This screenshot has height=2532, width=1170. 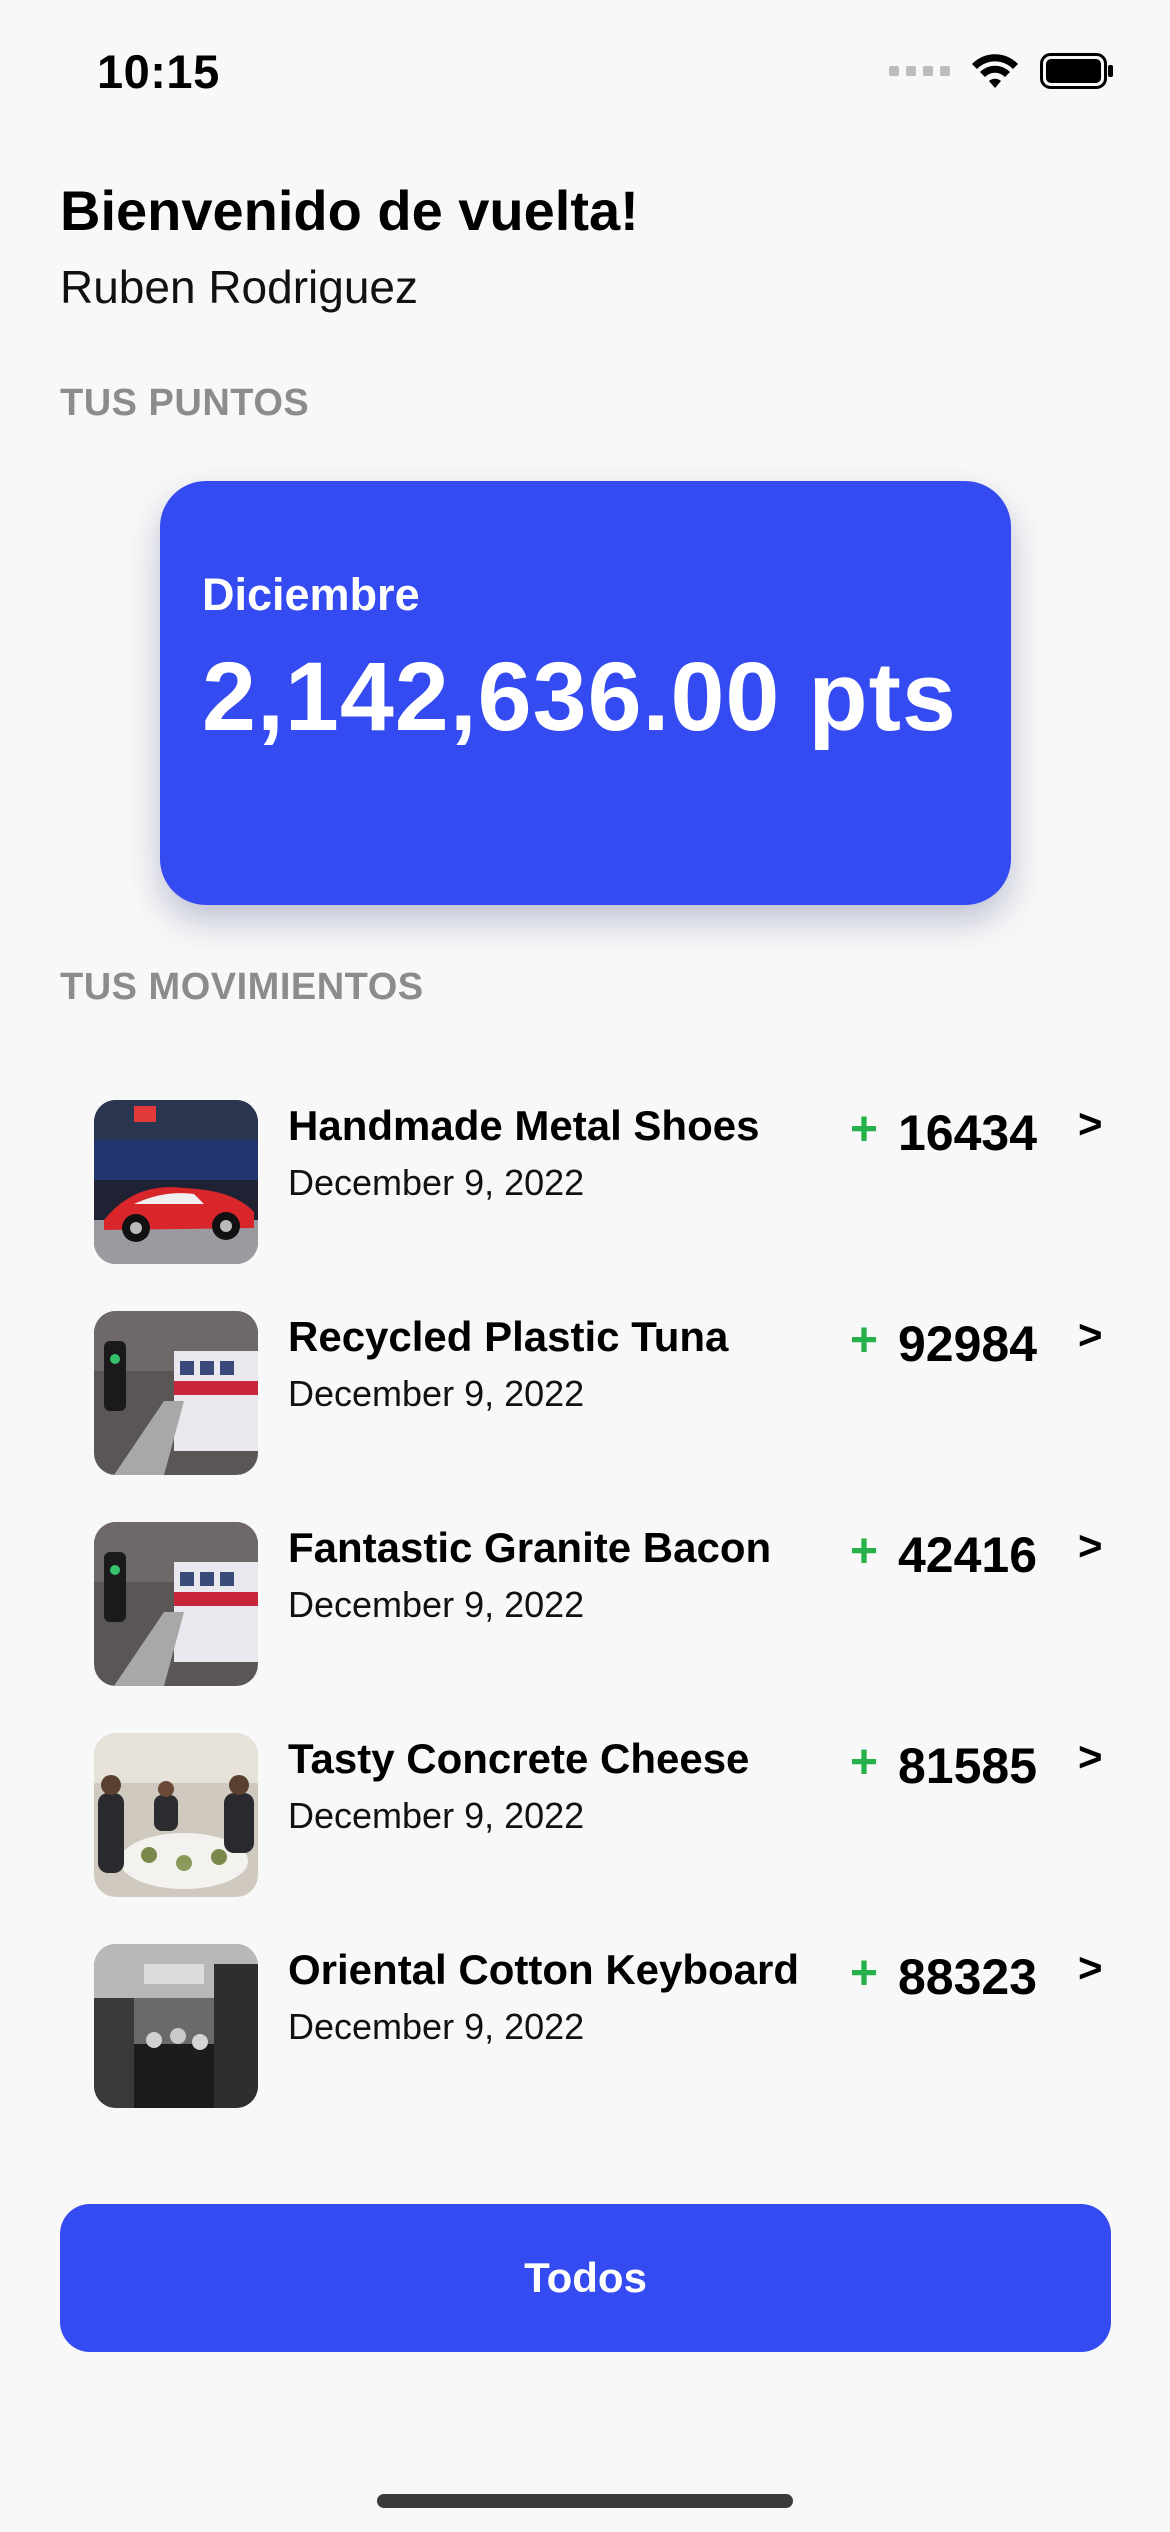 I want to click on points-section-label: TUS PUNTOS, so click(x=185, y=403).